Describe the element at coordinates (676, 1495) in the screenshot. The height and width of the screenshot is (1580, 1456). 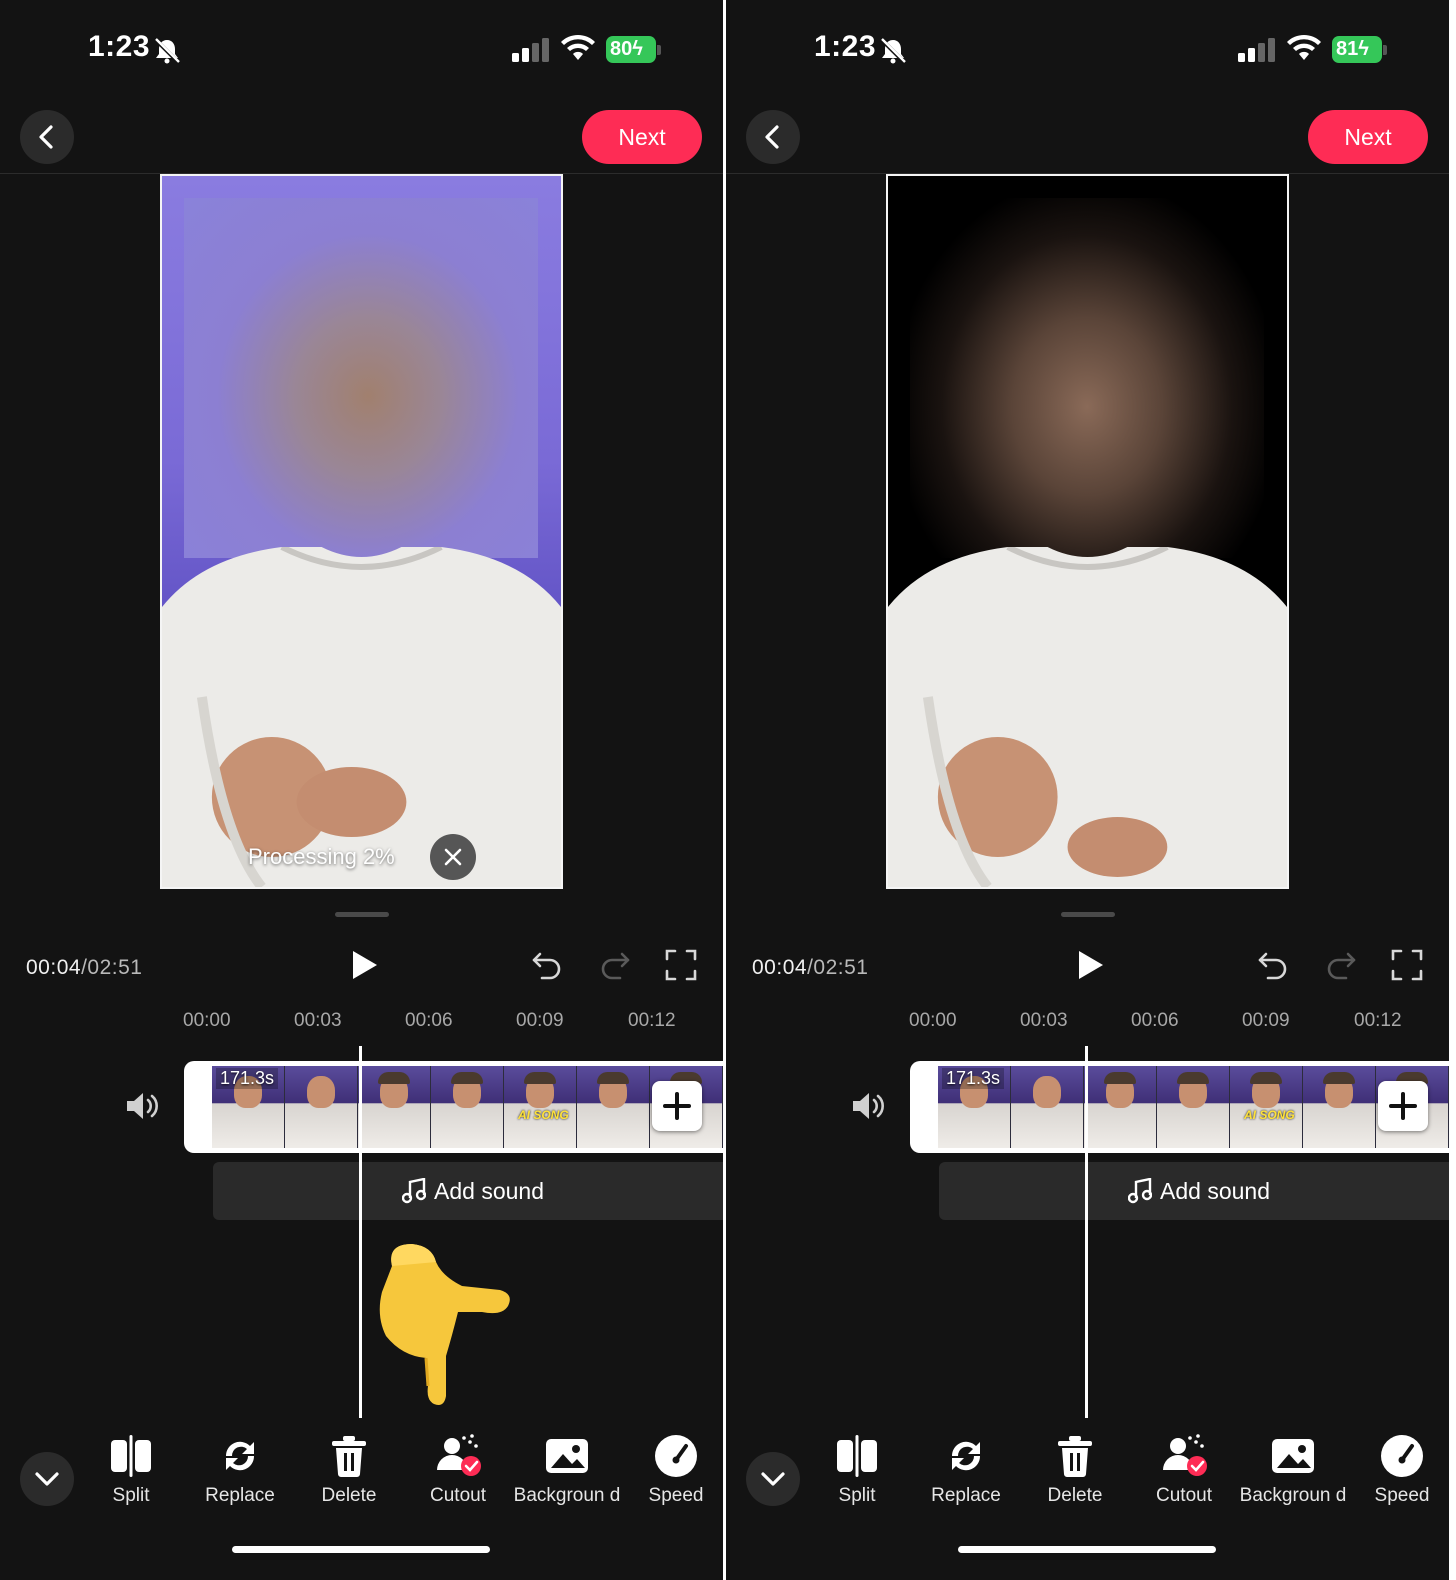
I see `tool-label: Speed` at that location.